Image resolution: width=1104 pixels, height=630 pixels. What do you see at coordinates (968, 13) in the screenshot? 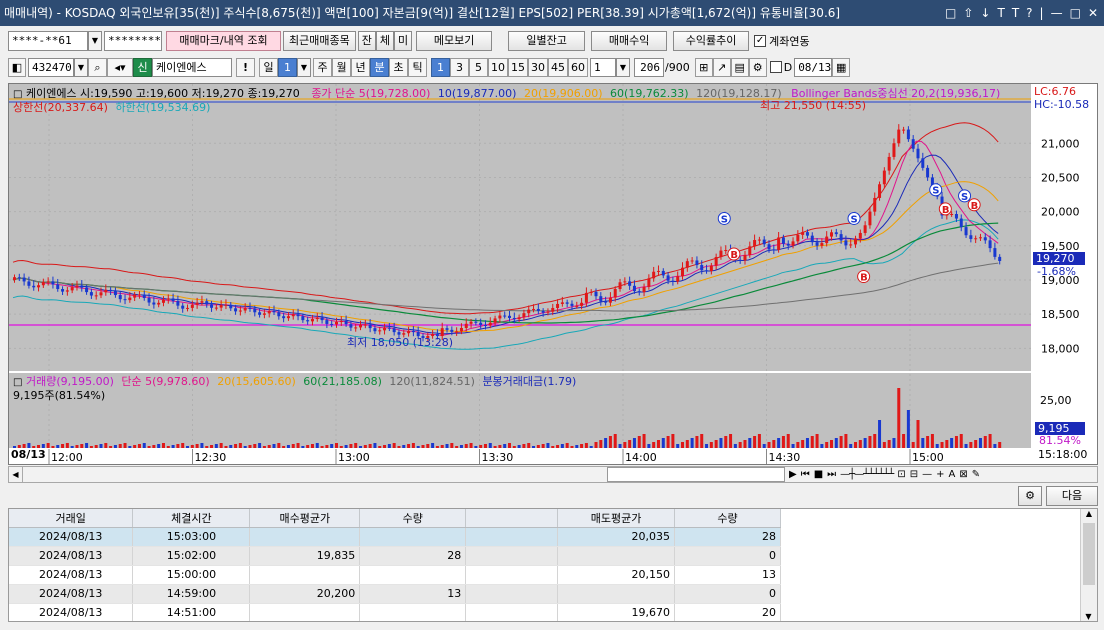
I see `pin-icon: ⇧` at bounding box center [968, 13].